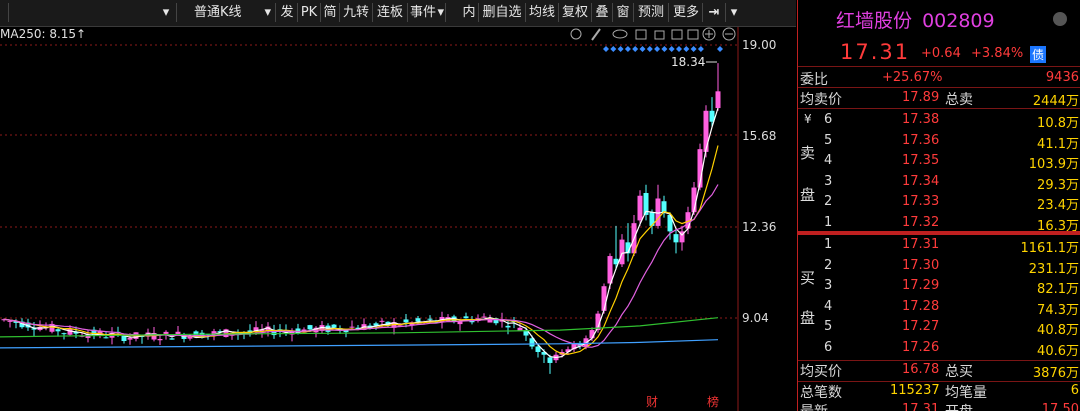 This screenshot has width=1080, height=411. Describe the element at coordinates (875, 52) in the screenshot. I see `current-price: 17.31` at that location.